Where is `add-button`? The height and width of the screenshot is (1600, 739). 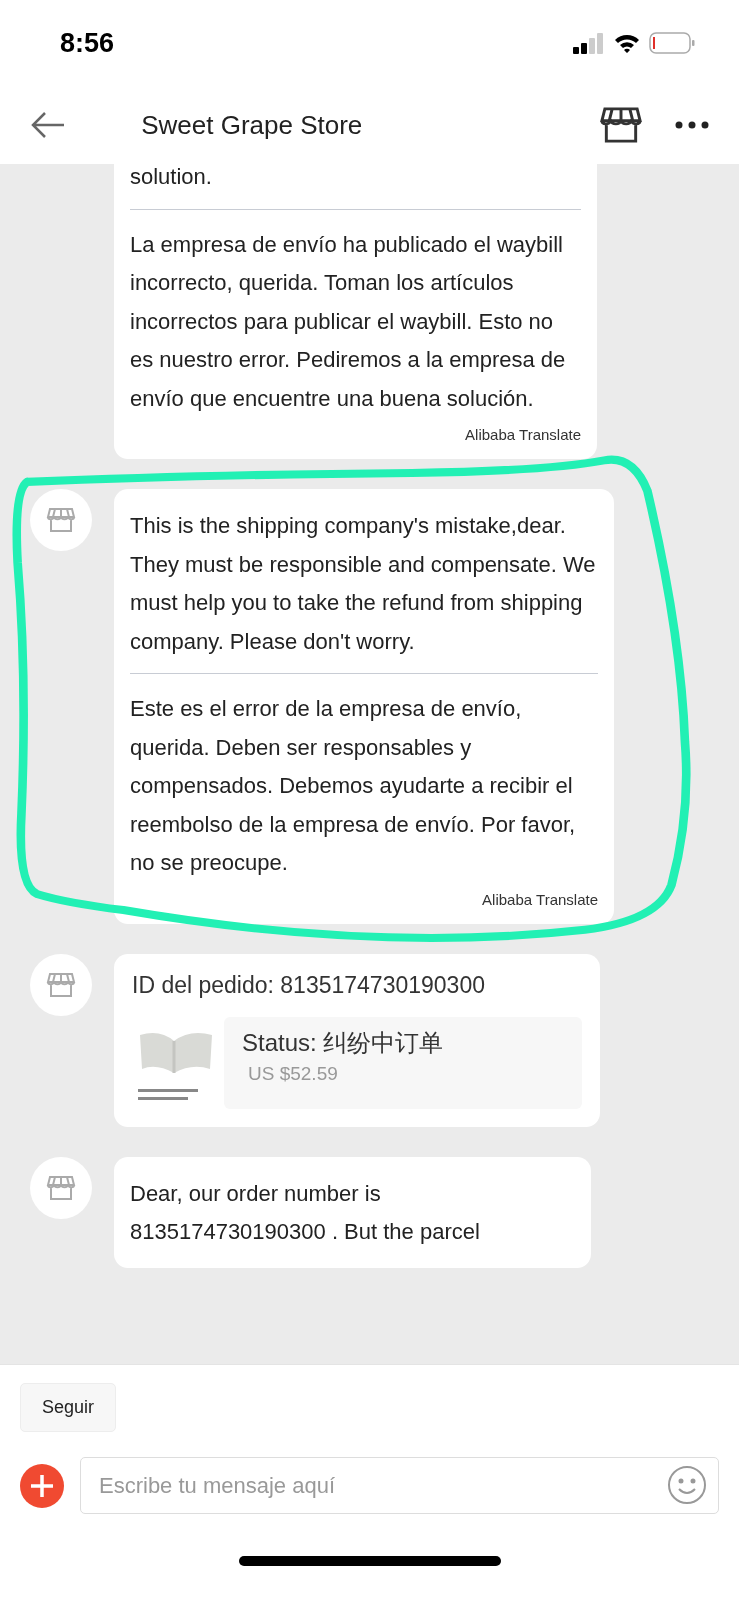
add-button is located at coordinates (42, 1485).